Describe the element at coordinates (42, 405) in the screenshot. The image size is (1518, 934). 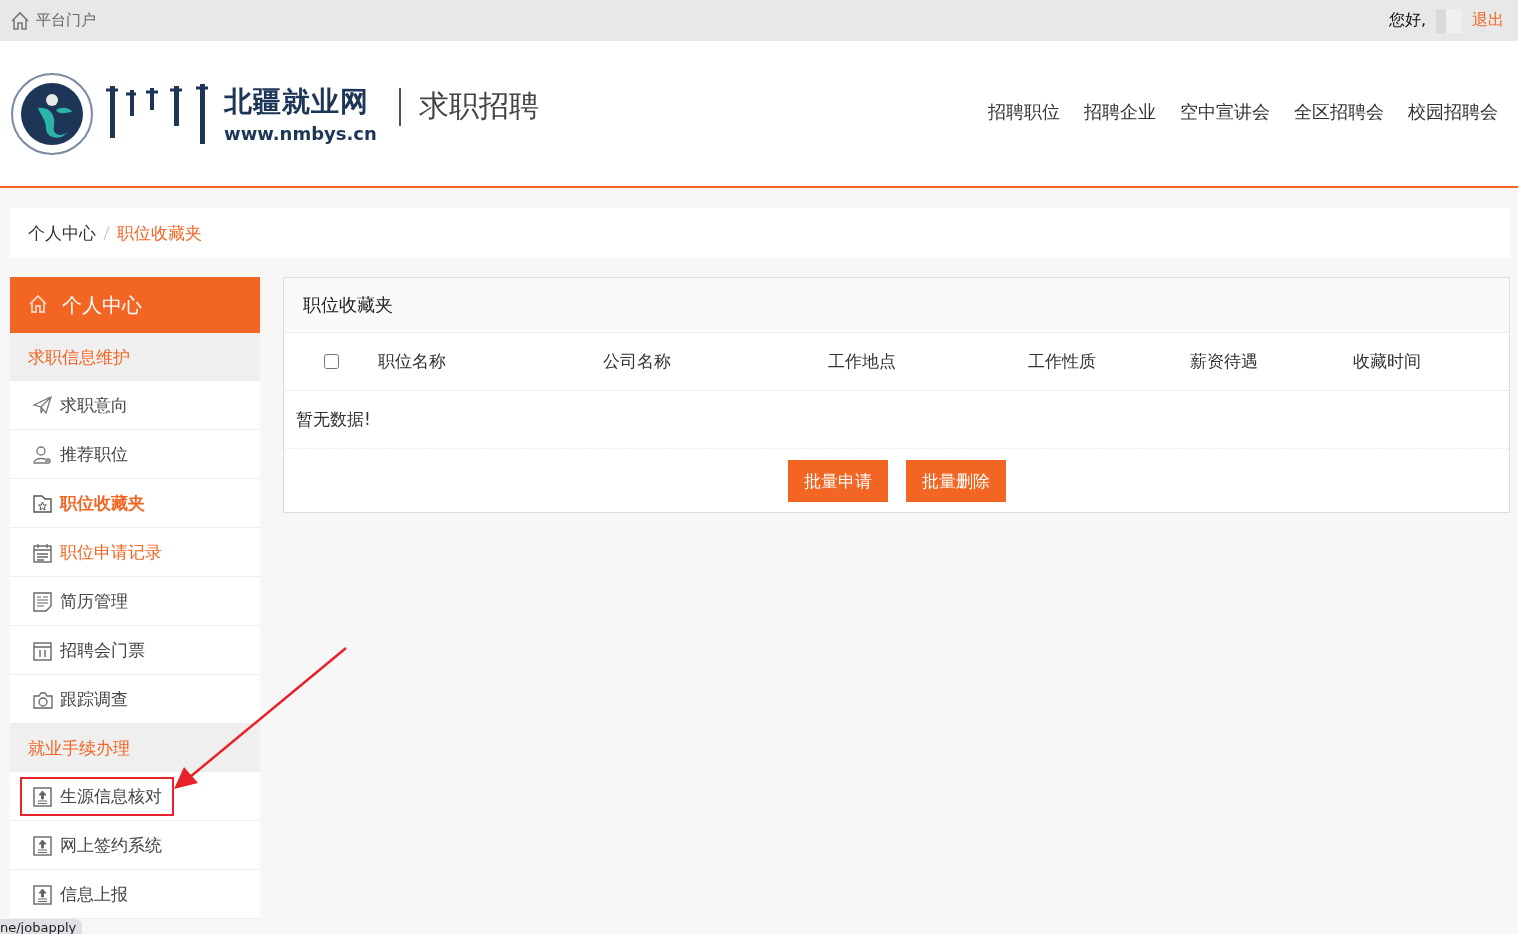
I see `paper-plane-icon` at that location.